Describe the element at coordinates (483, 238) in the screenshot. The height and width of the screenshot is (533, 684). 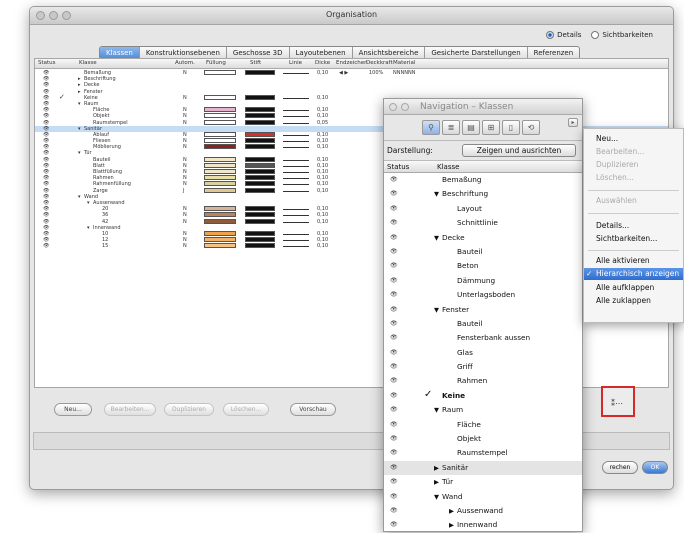
I see `nav-list-item: 👁 ▼ Decke` at that location.